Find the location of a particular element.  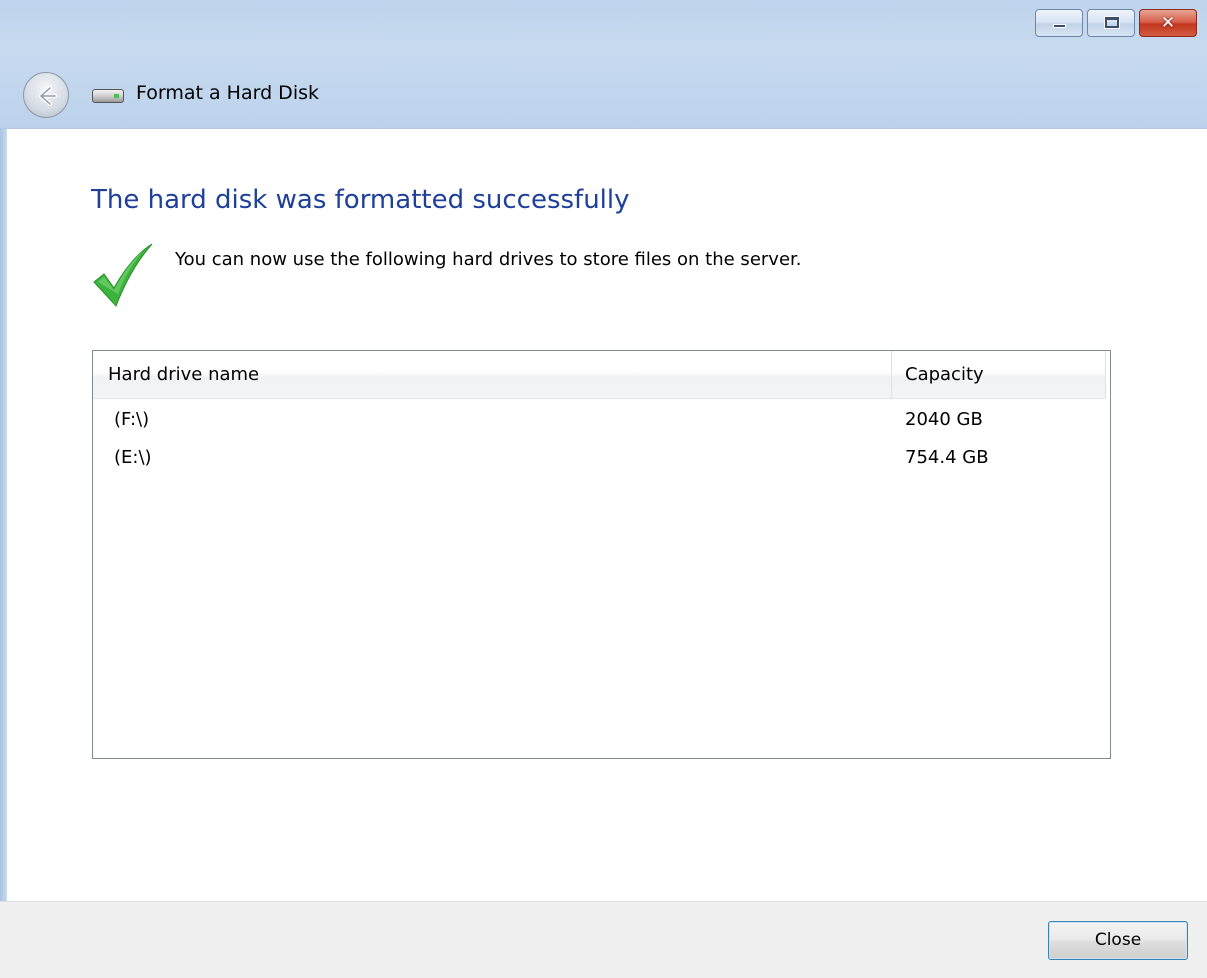

table-row: (F:\) 2040 GB is located at coordinates (599, 420).